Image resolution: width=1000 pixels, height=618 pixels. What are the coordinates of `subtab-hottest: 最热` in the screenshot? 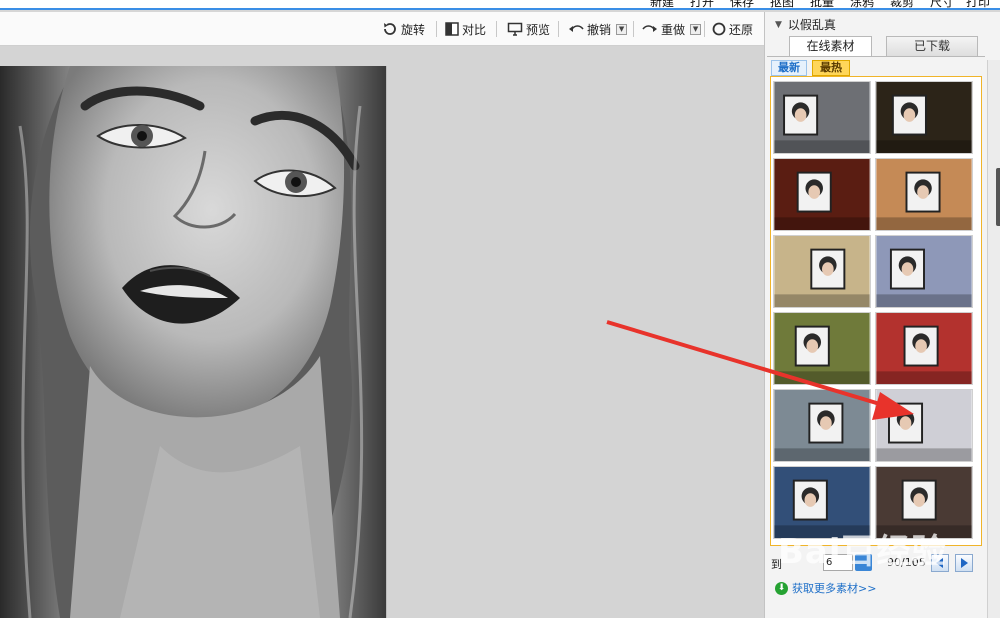 It's located at (831, 68).